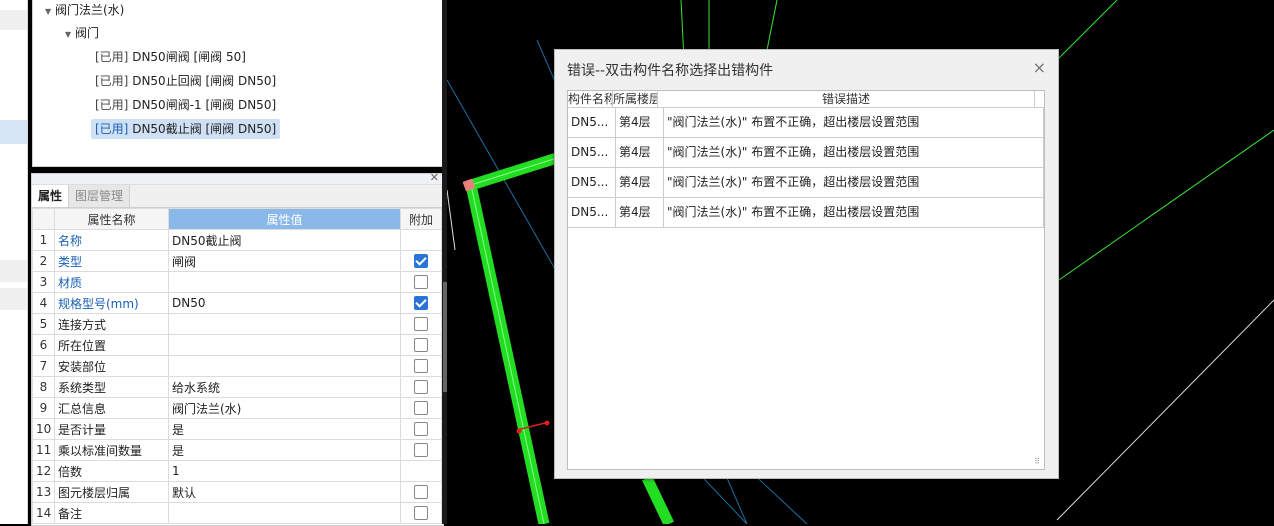 The width and height of the screenshot is (1274, 526). What do you see at coordinates (43, 429) in the screenshot?
I see `row-number: 10` at bounding box center [43, 429].